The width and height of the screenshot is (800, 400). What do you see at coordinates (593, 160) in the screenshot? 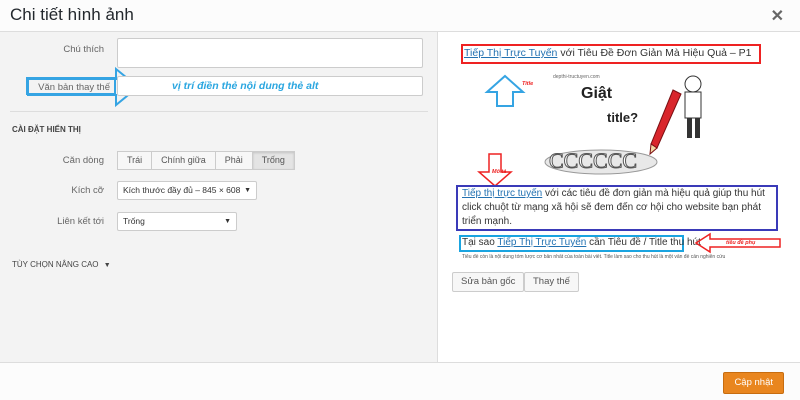
I see `svg-text: CCCCCC` at bounding box center [593, 160].